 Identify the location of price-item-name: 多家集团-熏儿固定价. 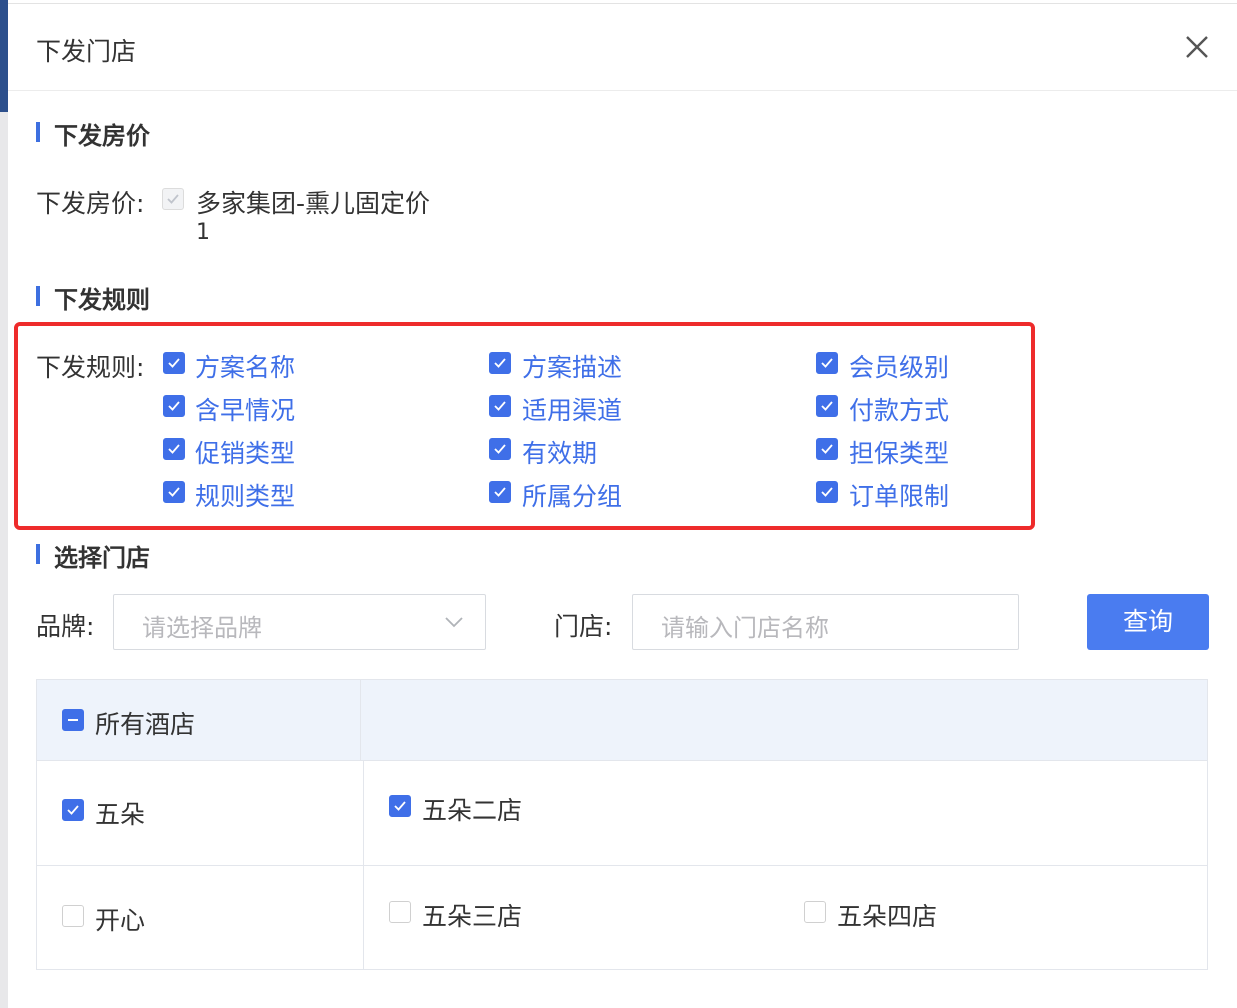
(313, 203).